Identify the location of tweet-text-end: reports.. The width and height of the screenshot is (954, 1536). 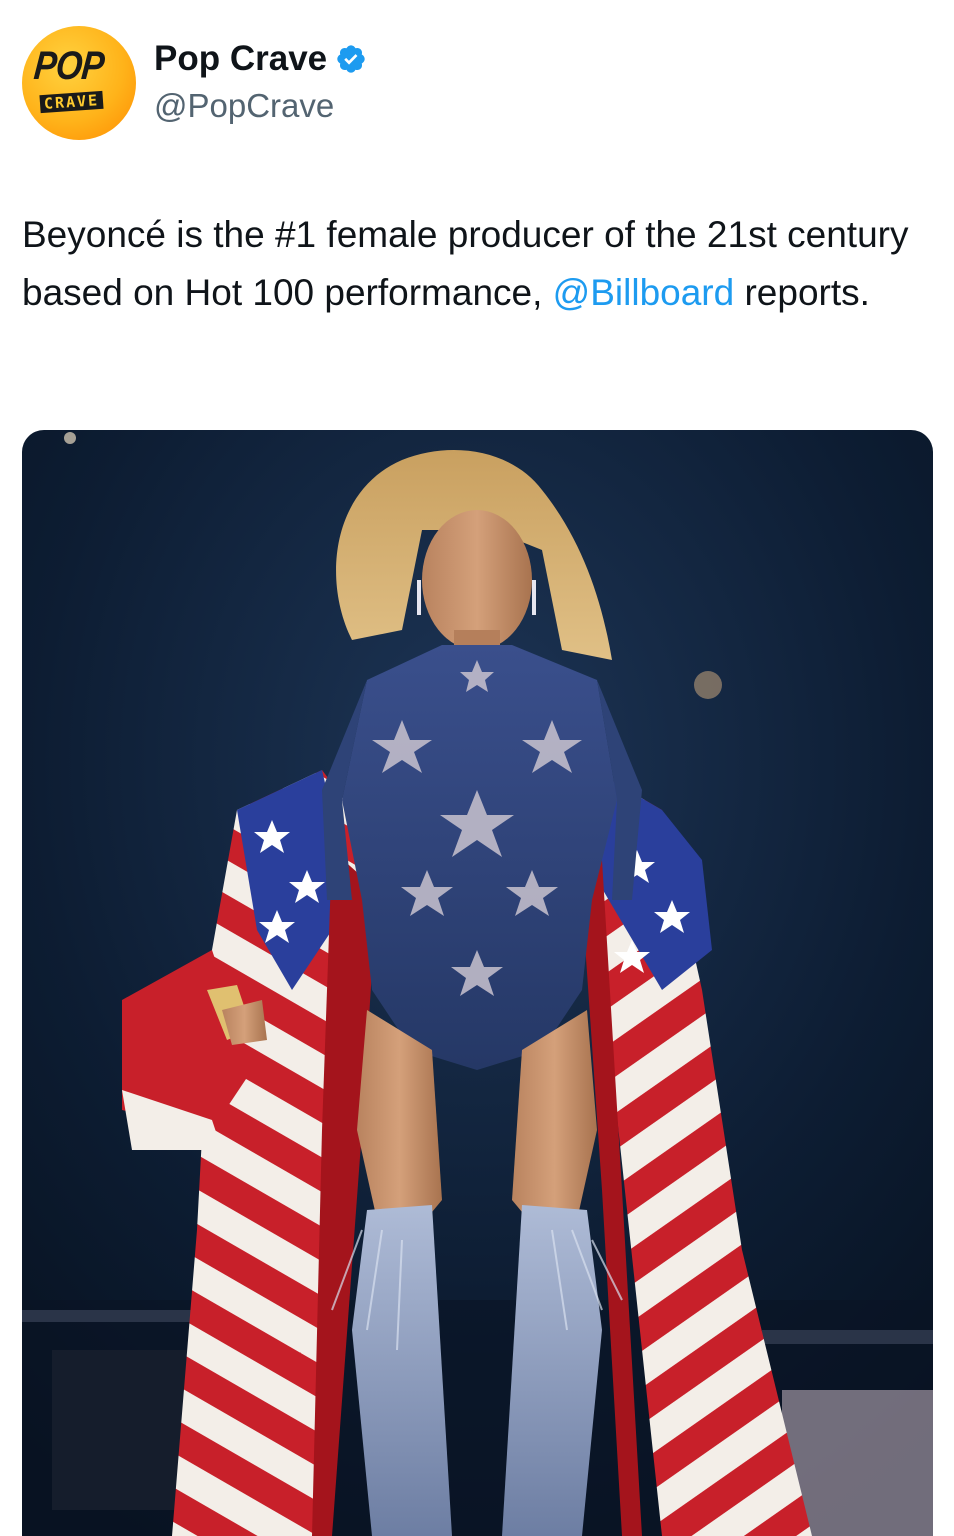
(802, 292).